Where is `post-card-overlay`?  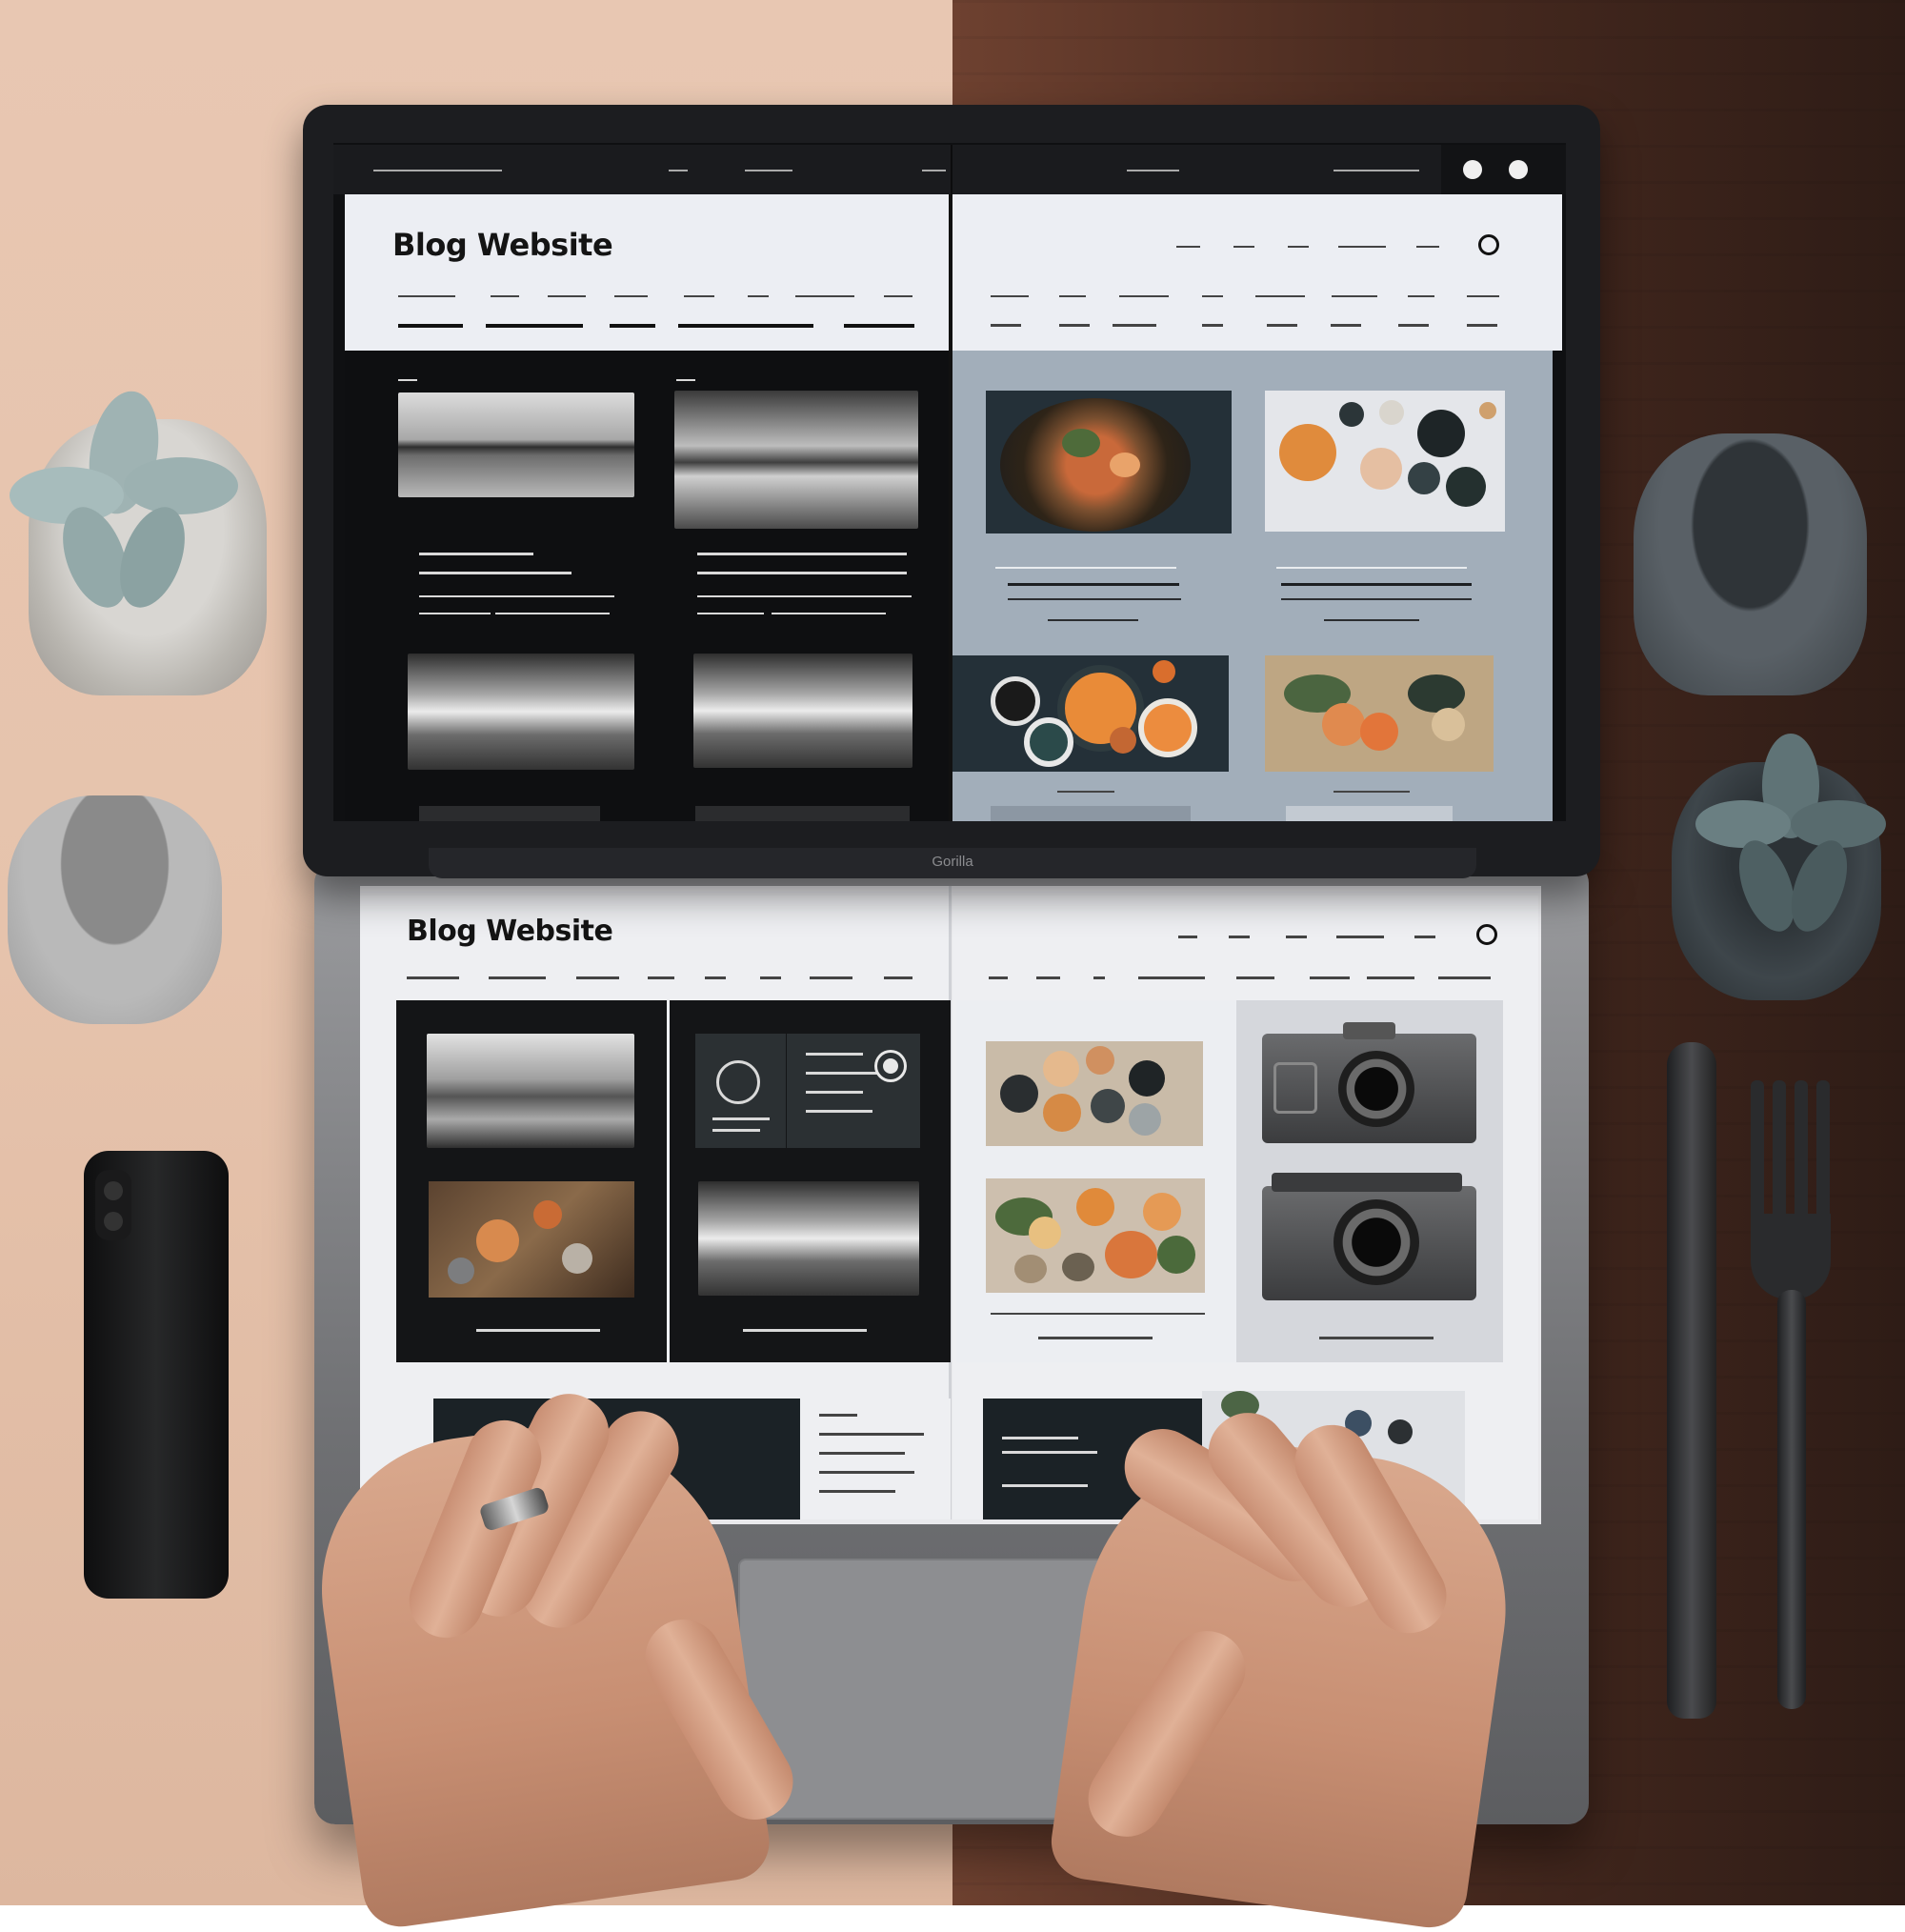 post-card-overlay is located at coordinates (1090, 585).